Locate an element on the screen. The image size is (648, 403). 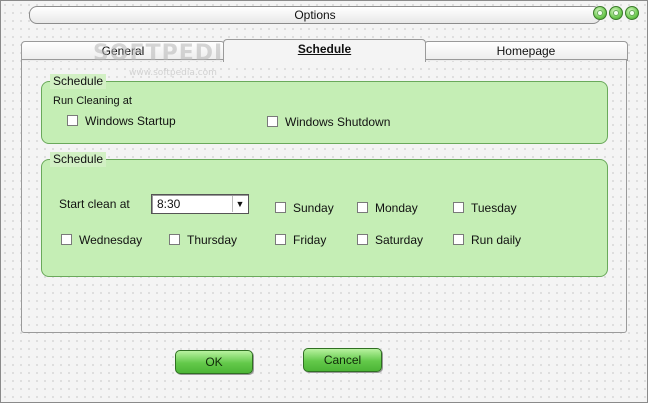
window-controls is located at coordinates (616, 13).